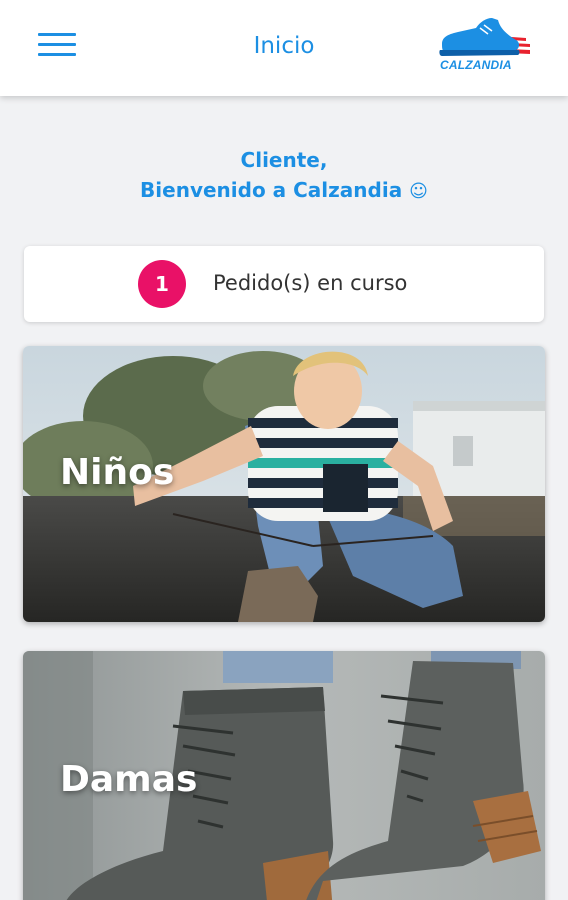  What do you see at coordinates (162, 284) in the screenshot?
I see `orders-count-badge: 1` at bounding box center [162, 284].